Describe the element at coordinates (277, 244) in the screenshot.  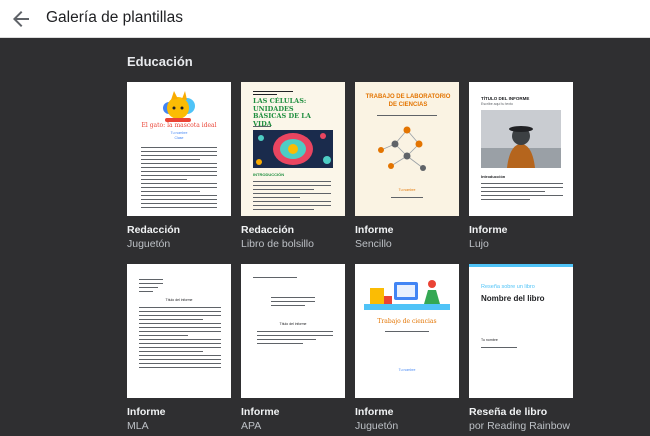
I see `template-name: Libro de bolsillo` at that location.